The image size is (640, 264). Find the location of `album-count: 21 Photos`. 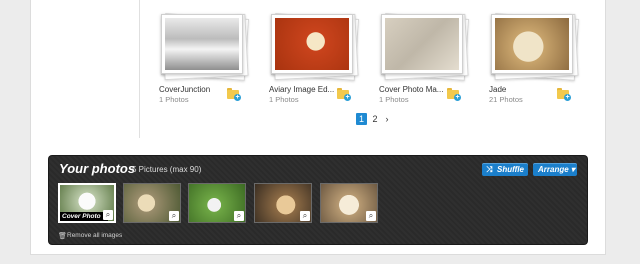

album-count: 21 Photos is located at coordinates (506, 99).